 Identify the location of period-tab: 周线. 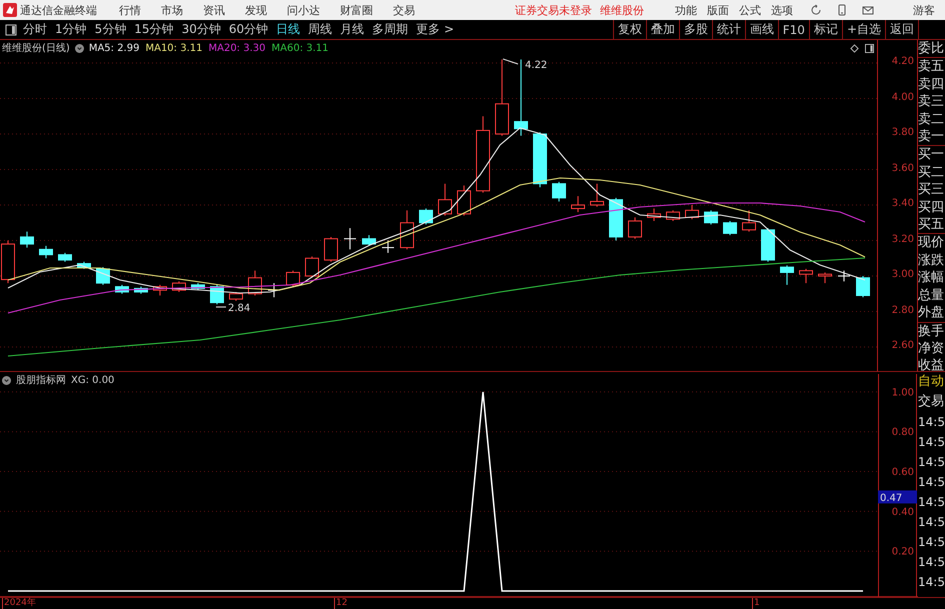
(320, 29).